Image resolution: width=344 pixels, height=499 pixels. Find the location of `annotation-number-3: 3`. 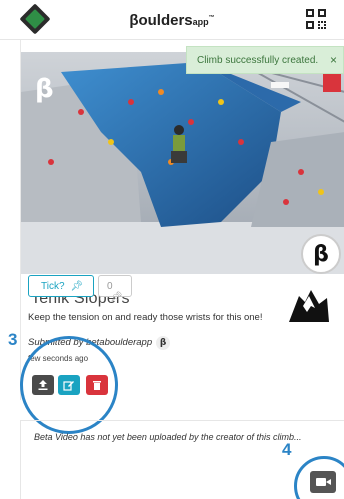

annotation-number-3: 3 is located at coordinates (13, 339).